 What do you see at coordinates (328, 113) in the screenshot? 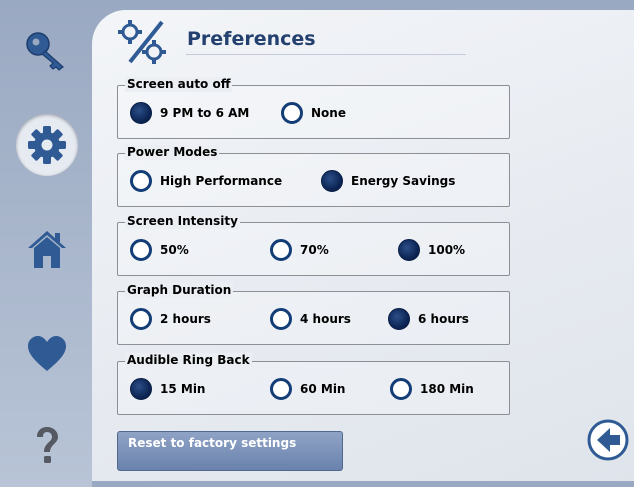
I see `option-label: None` at bounding box center [328, 113].